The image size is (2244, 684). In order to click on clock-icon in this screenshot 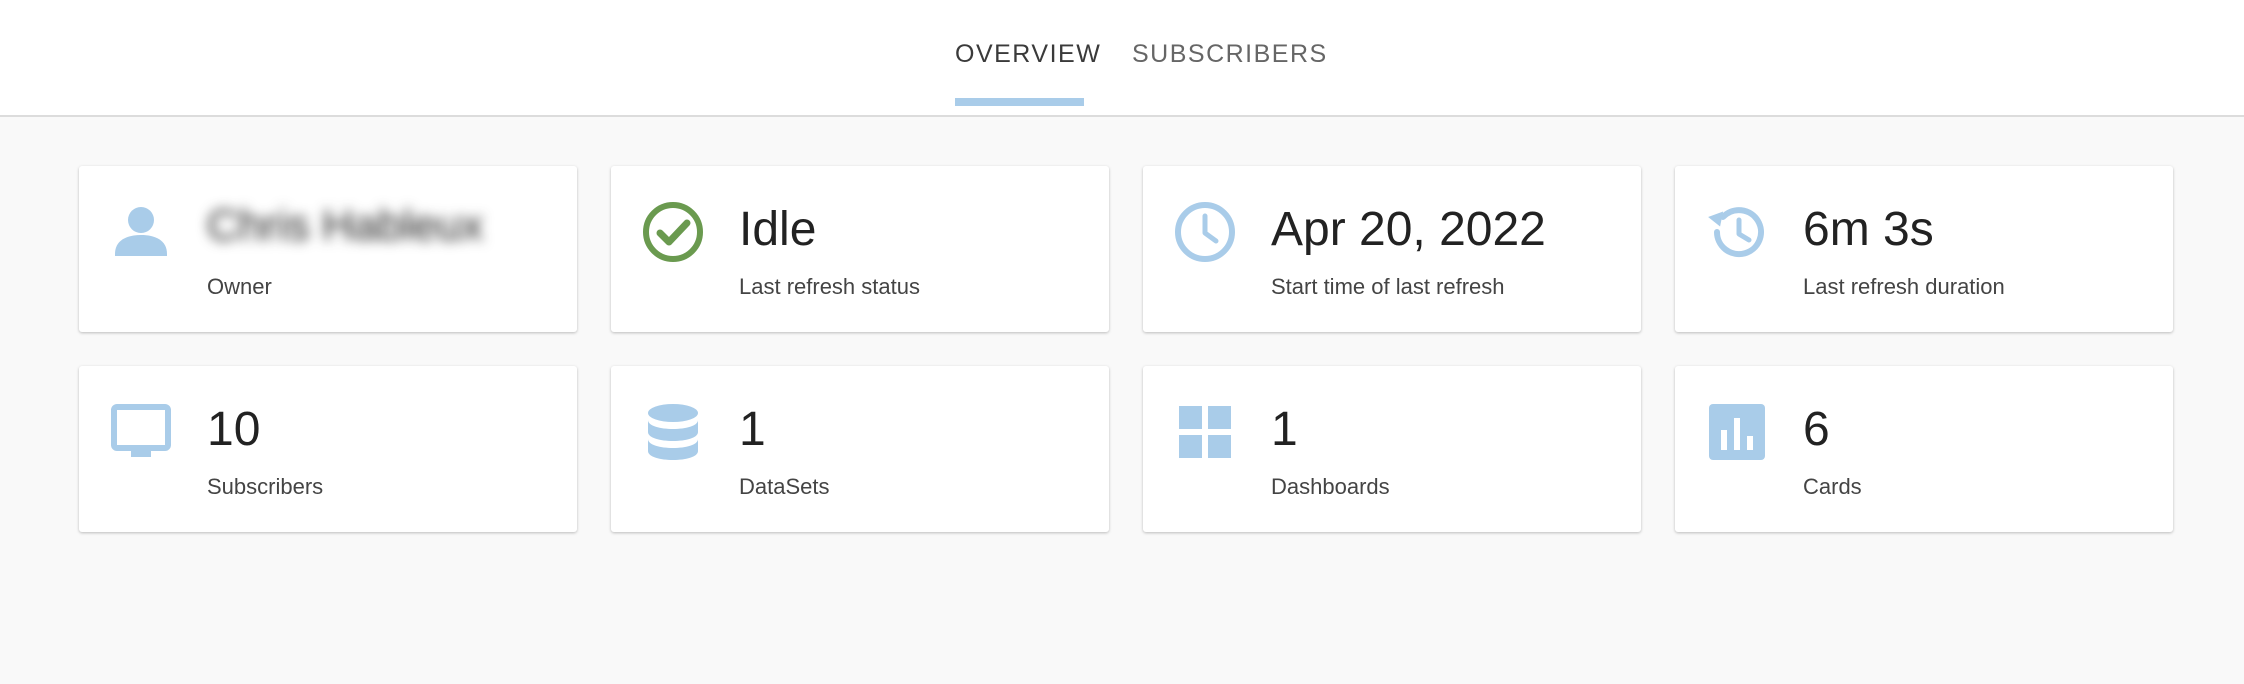, I will do `click(1205, 232)`.